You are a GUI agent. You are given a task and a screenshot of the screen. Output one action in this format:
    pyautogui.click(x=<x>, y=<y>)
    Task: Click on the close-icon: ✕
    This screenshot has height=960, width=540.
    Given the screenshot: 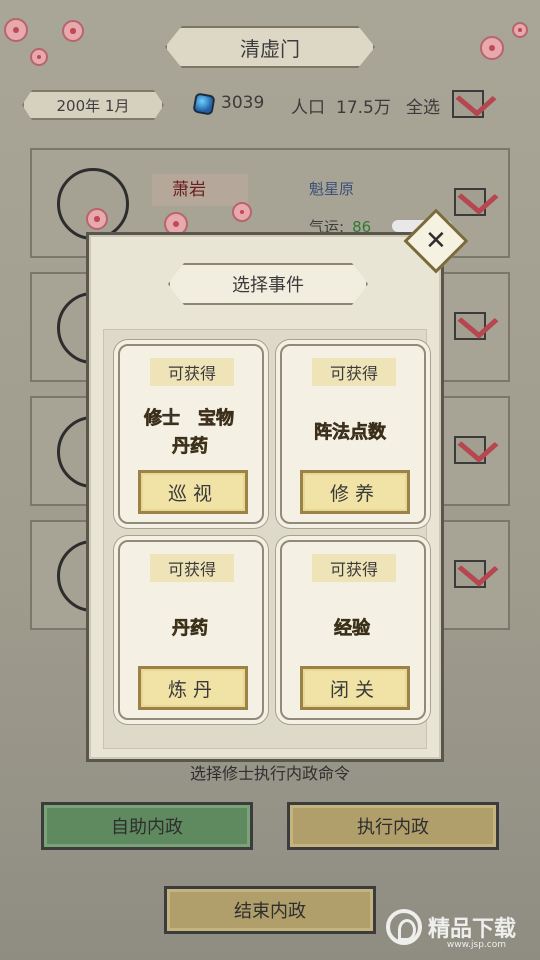 What is the action you would take?
    pyautogui.click(x=436, y=240)
    